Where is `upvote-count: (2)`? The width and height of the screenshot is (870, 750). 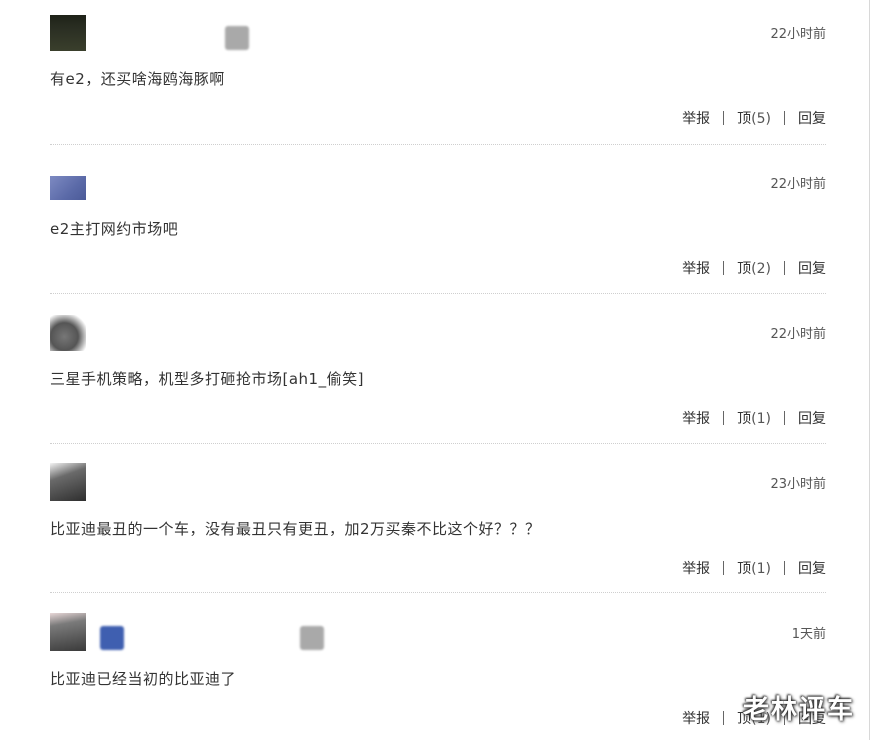
upvote-count: (2) is located at coordinates (761, 269).